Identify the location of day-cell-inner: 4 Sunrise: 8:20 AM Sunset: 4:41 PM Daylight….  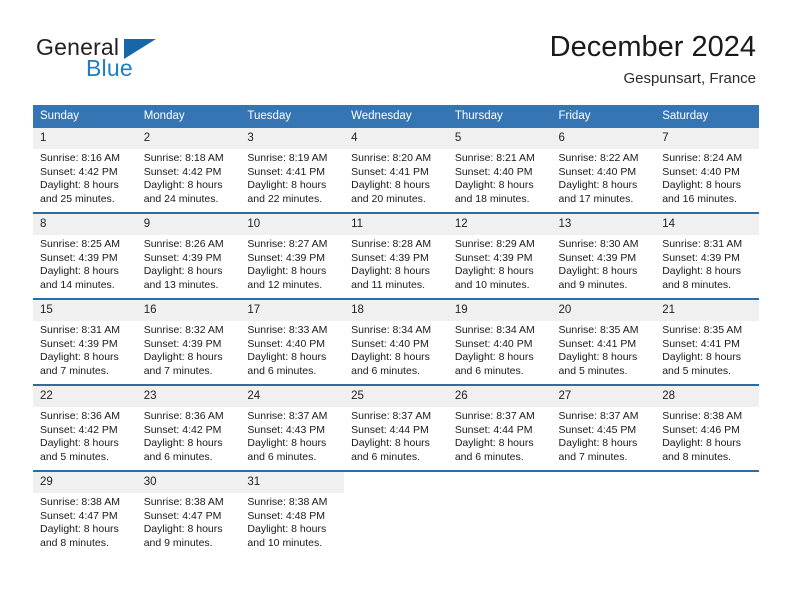
(396, 170).